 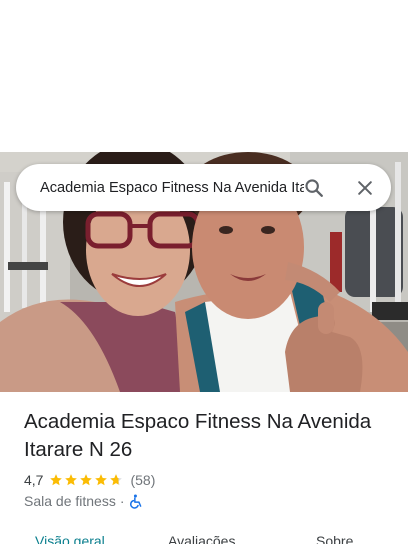 What do you see at coordinates (334, 538) in the screenshot?
I see `tab-about: Sobre` at bounding box center [334, 538].